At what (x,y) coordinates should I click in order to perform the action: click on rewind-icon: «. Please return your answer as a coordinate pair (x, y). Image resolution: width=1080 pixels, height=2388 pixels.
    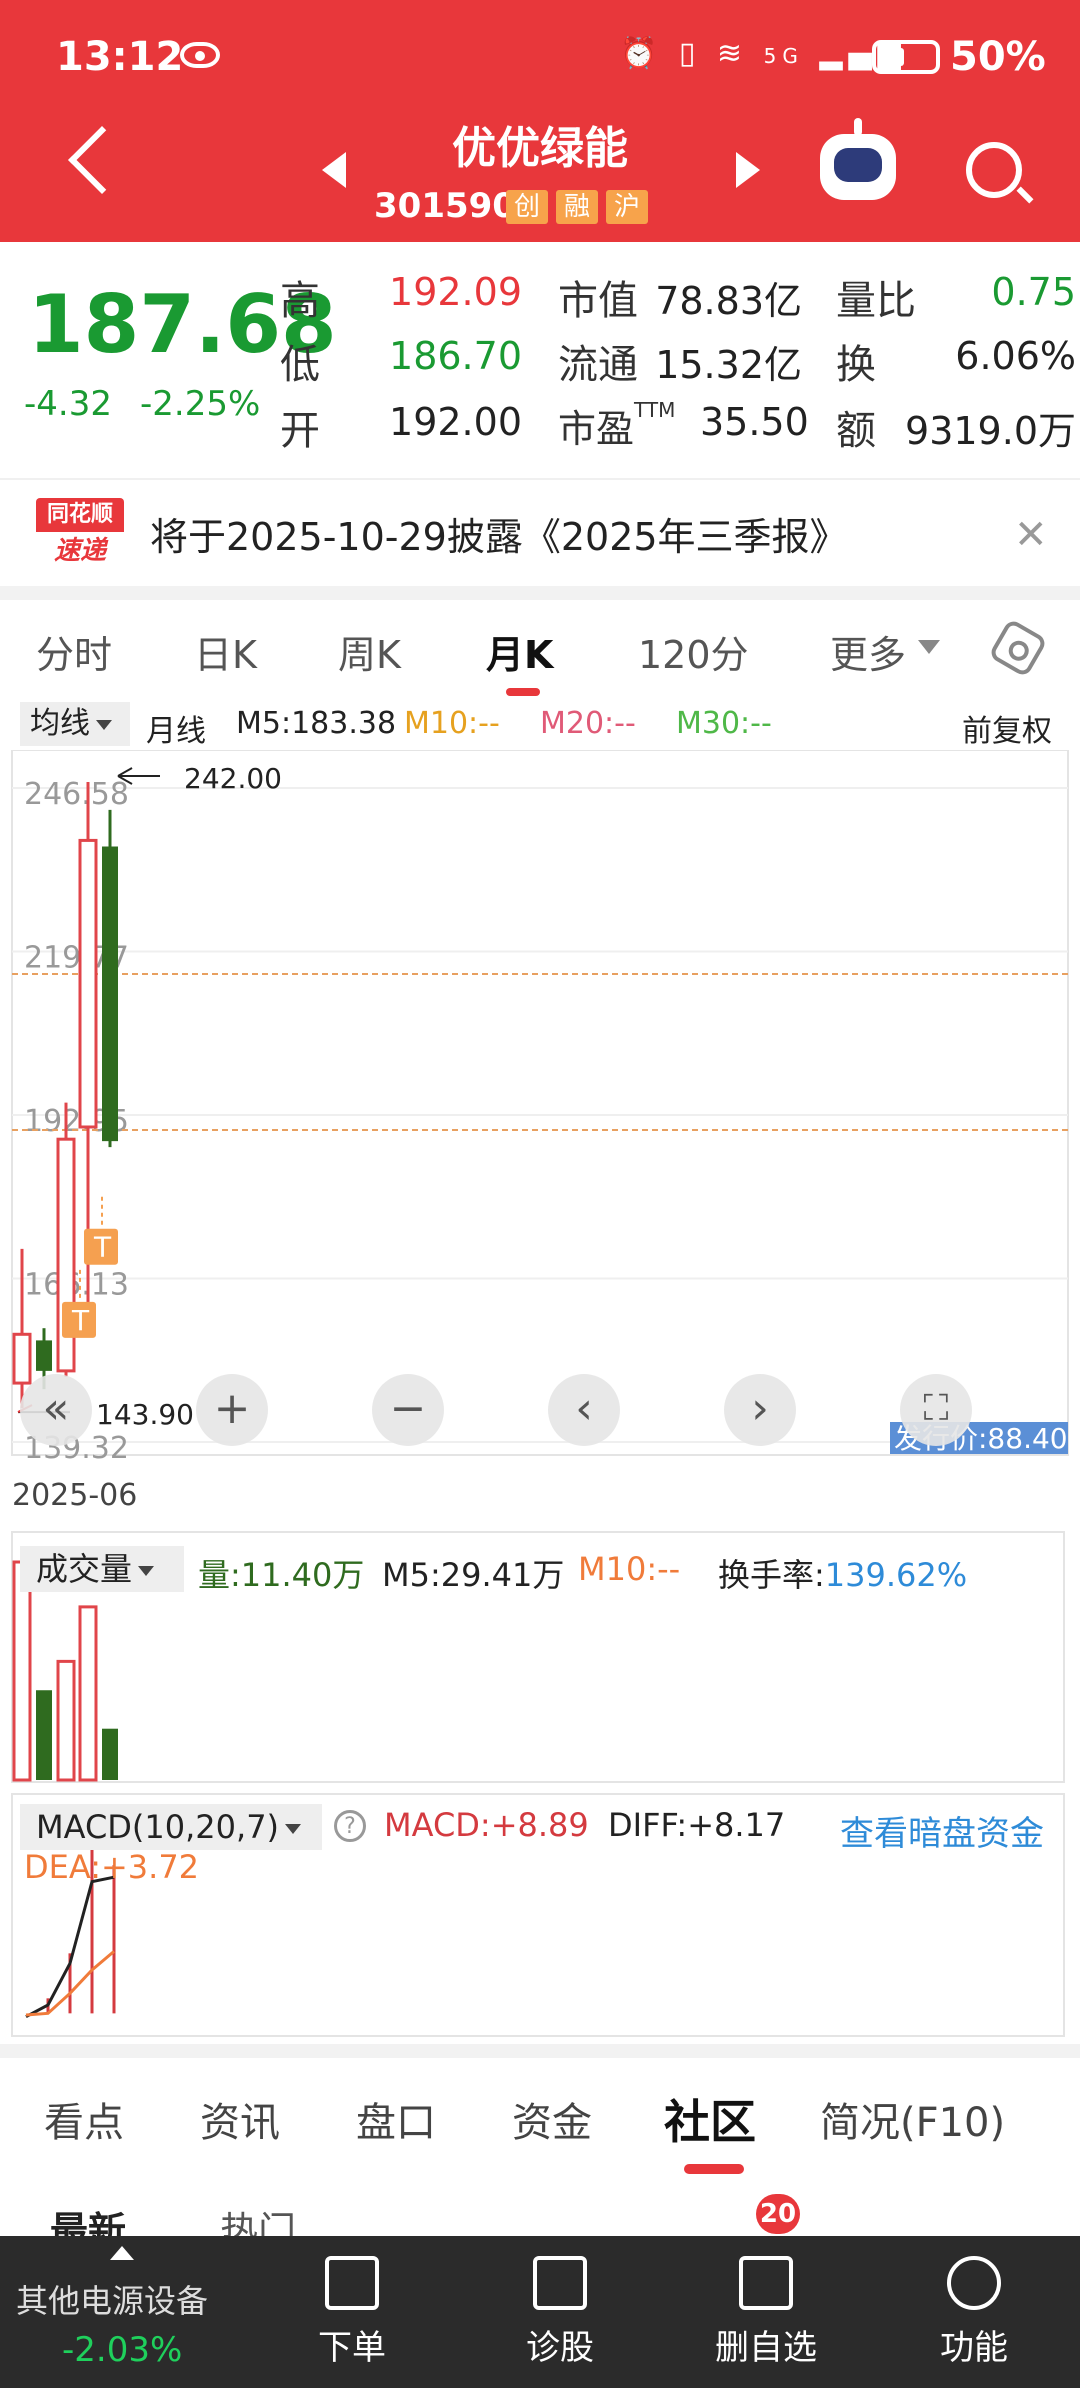
    Looking at the image, I should click on (56, 1410).